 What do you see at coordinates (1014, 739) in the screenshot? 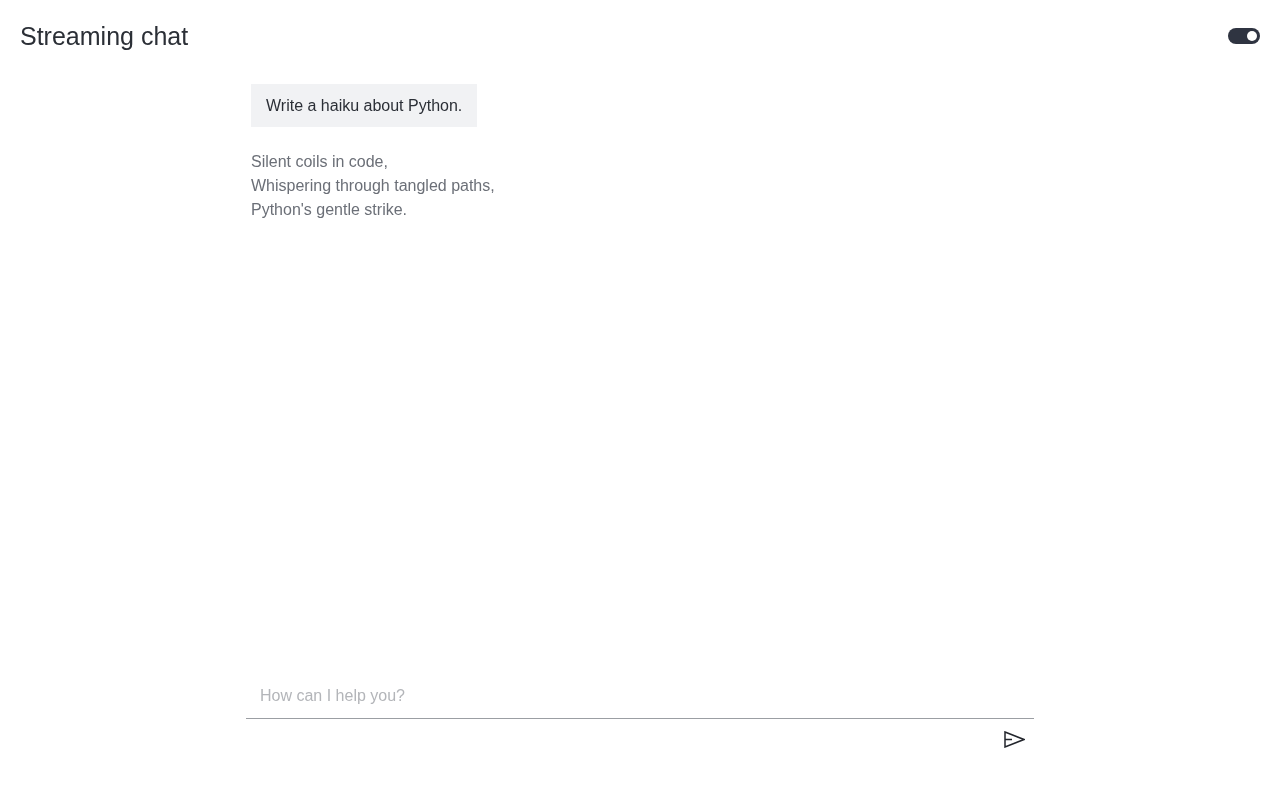
I see `send-icon` at bounding box center [1014, 739].